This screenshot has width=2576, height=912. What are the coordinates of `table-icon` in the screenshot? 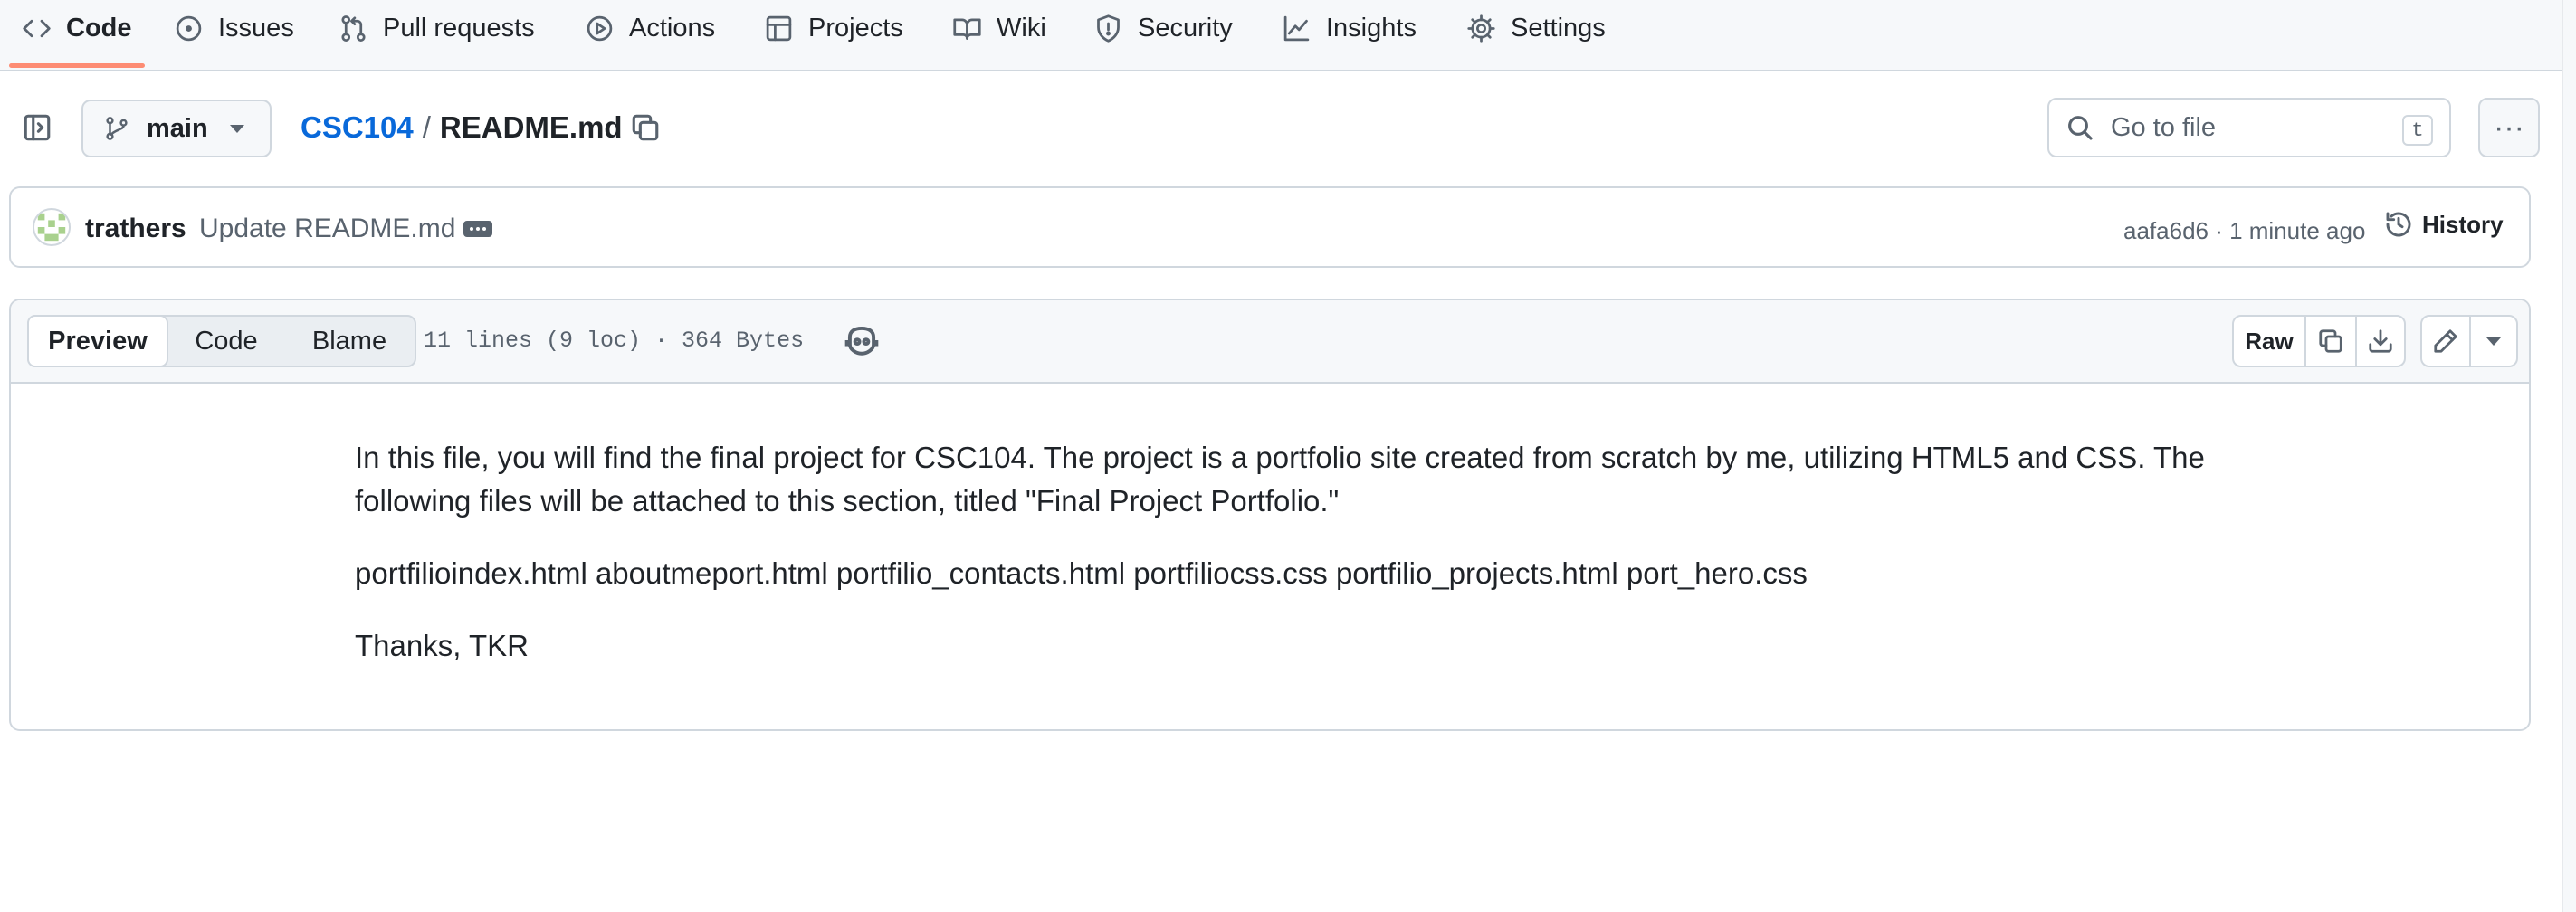 It's located at (779, 28).